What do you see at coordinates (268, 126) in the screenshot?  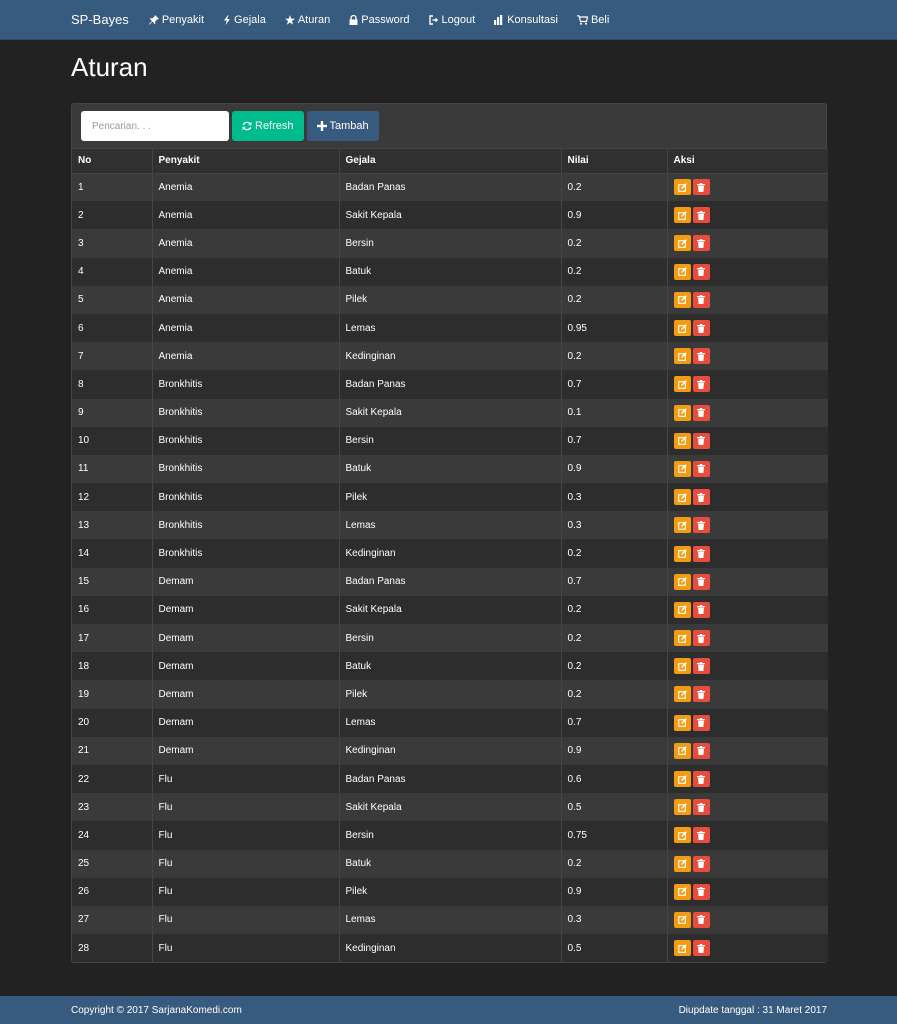 I see `refresh-button: Refresh` at bounding box center [268, 126].